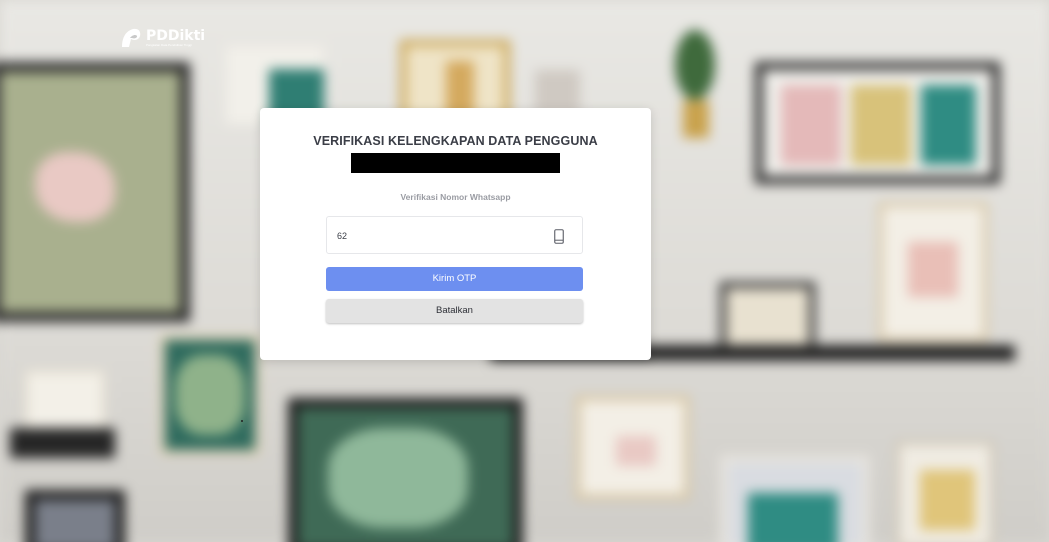 This screenshot has height=542, width=1049. Describe the element at coordinates (454, 311) in the screenshot. I see `cancel-button: Batalkan` at that location.